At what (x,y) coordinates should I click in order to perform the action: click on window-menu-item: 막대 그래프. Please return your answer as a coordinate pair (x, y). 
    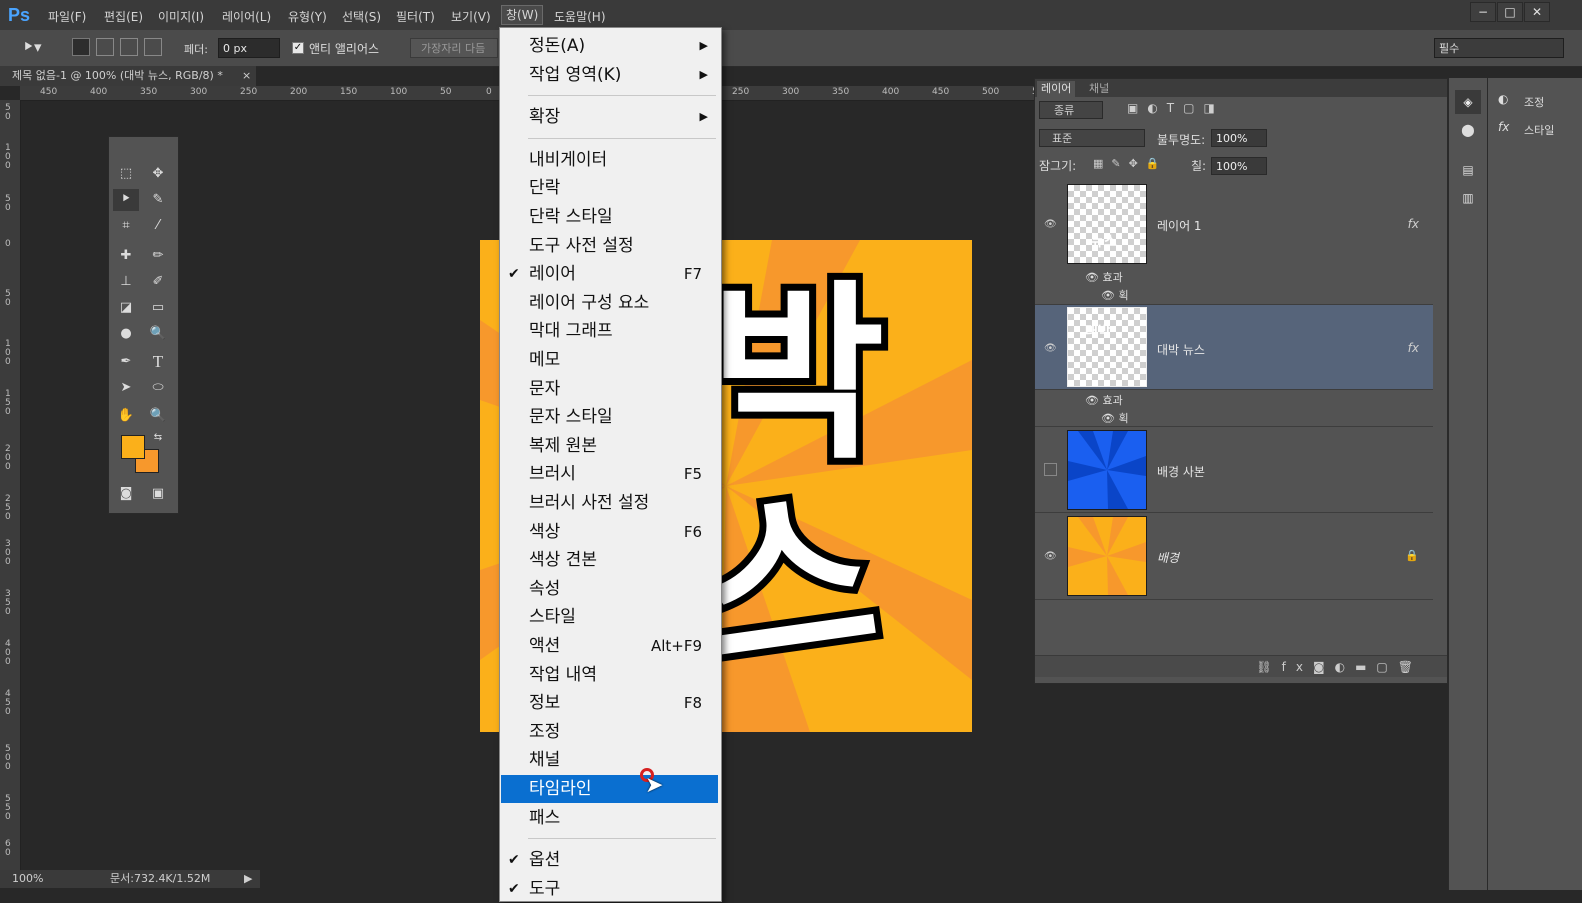
    Looking at the image, I should click on (609, 331).